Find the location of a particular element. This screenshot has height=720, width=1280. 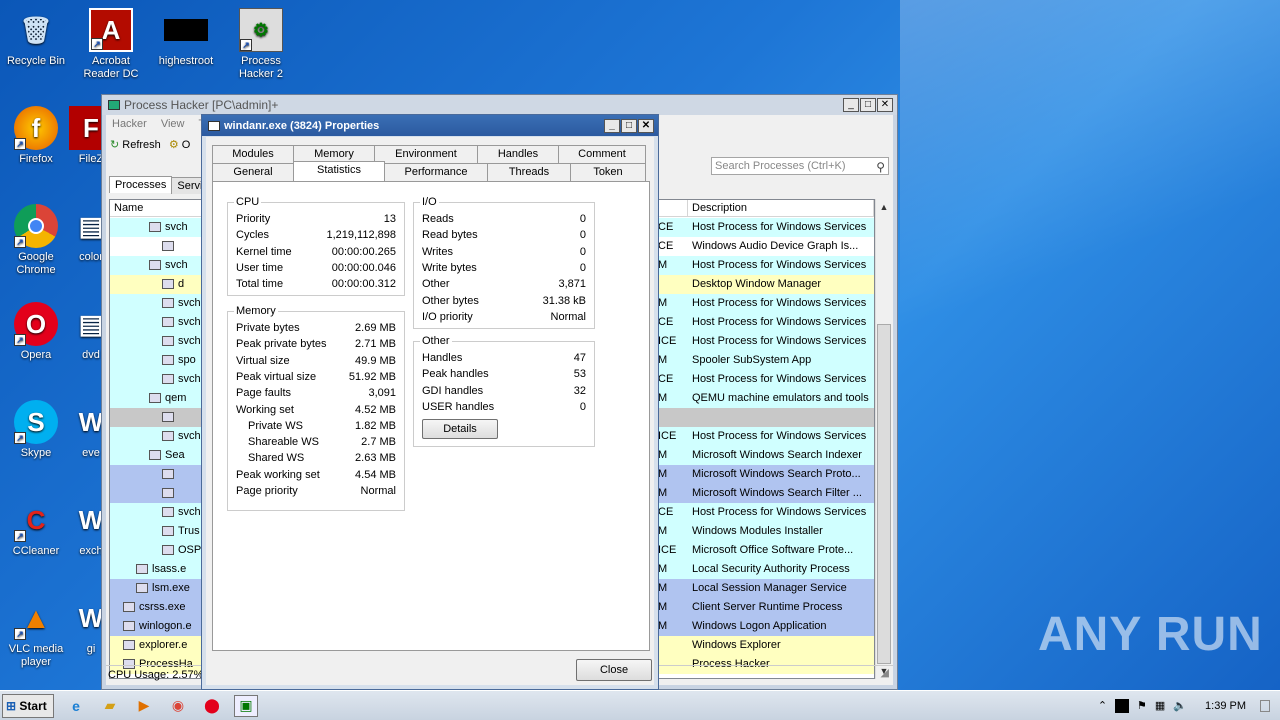

tab-handles: Handles is located at coordinates (518, 154).